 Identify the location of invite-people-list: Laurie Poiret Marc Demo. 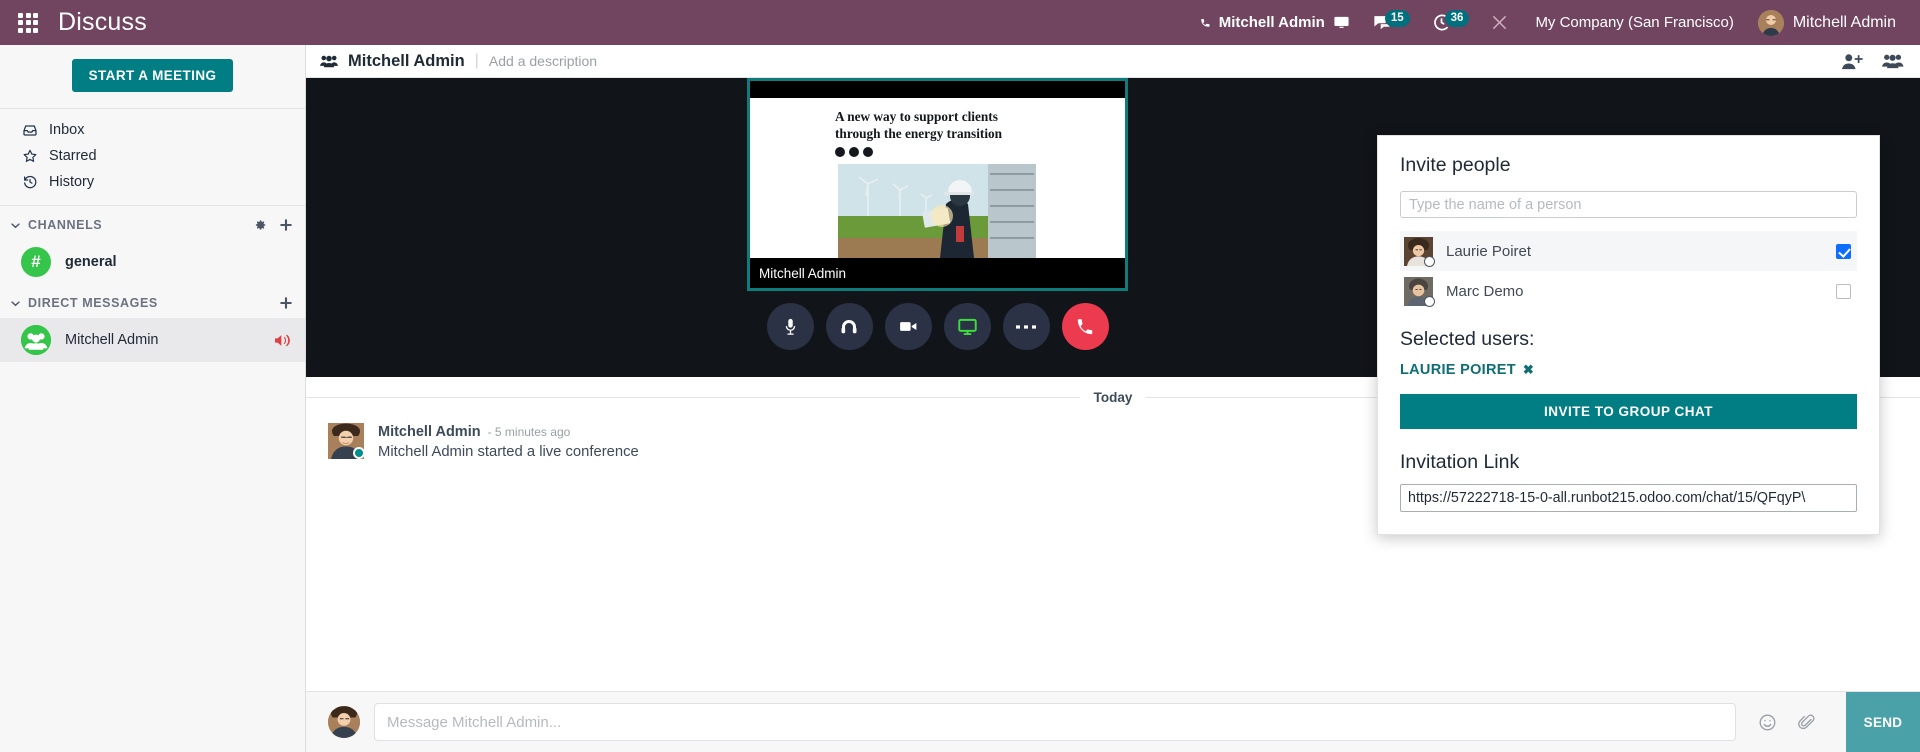
(1628, 271).